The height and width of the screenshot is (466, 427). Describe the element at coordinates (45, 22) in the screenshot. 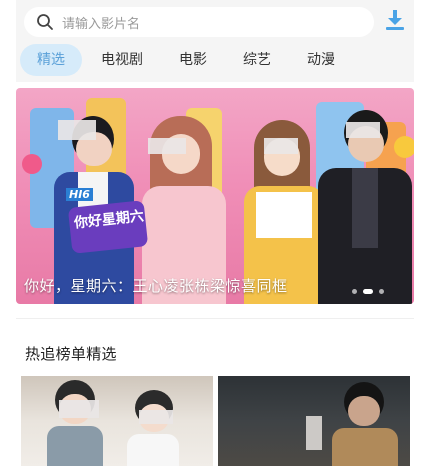

I see `search-icon` at that location.